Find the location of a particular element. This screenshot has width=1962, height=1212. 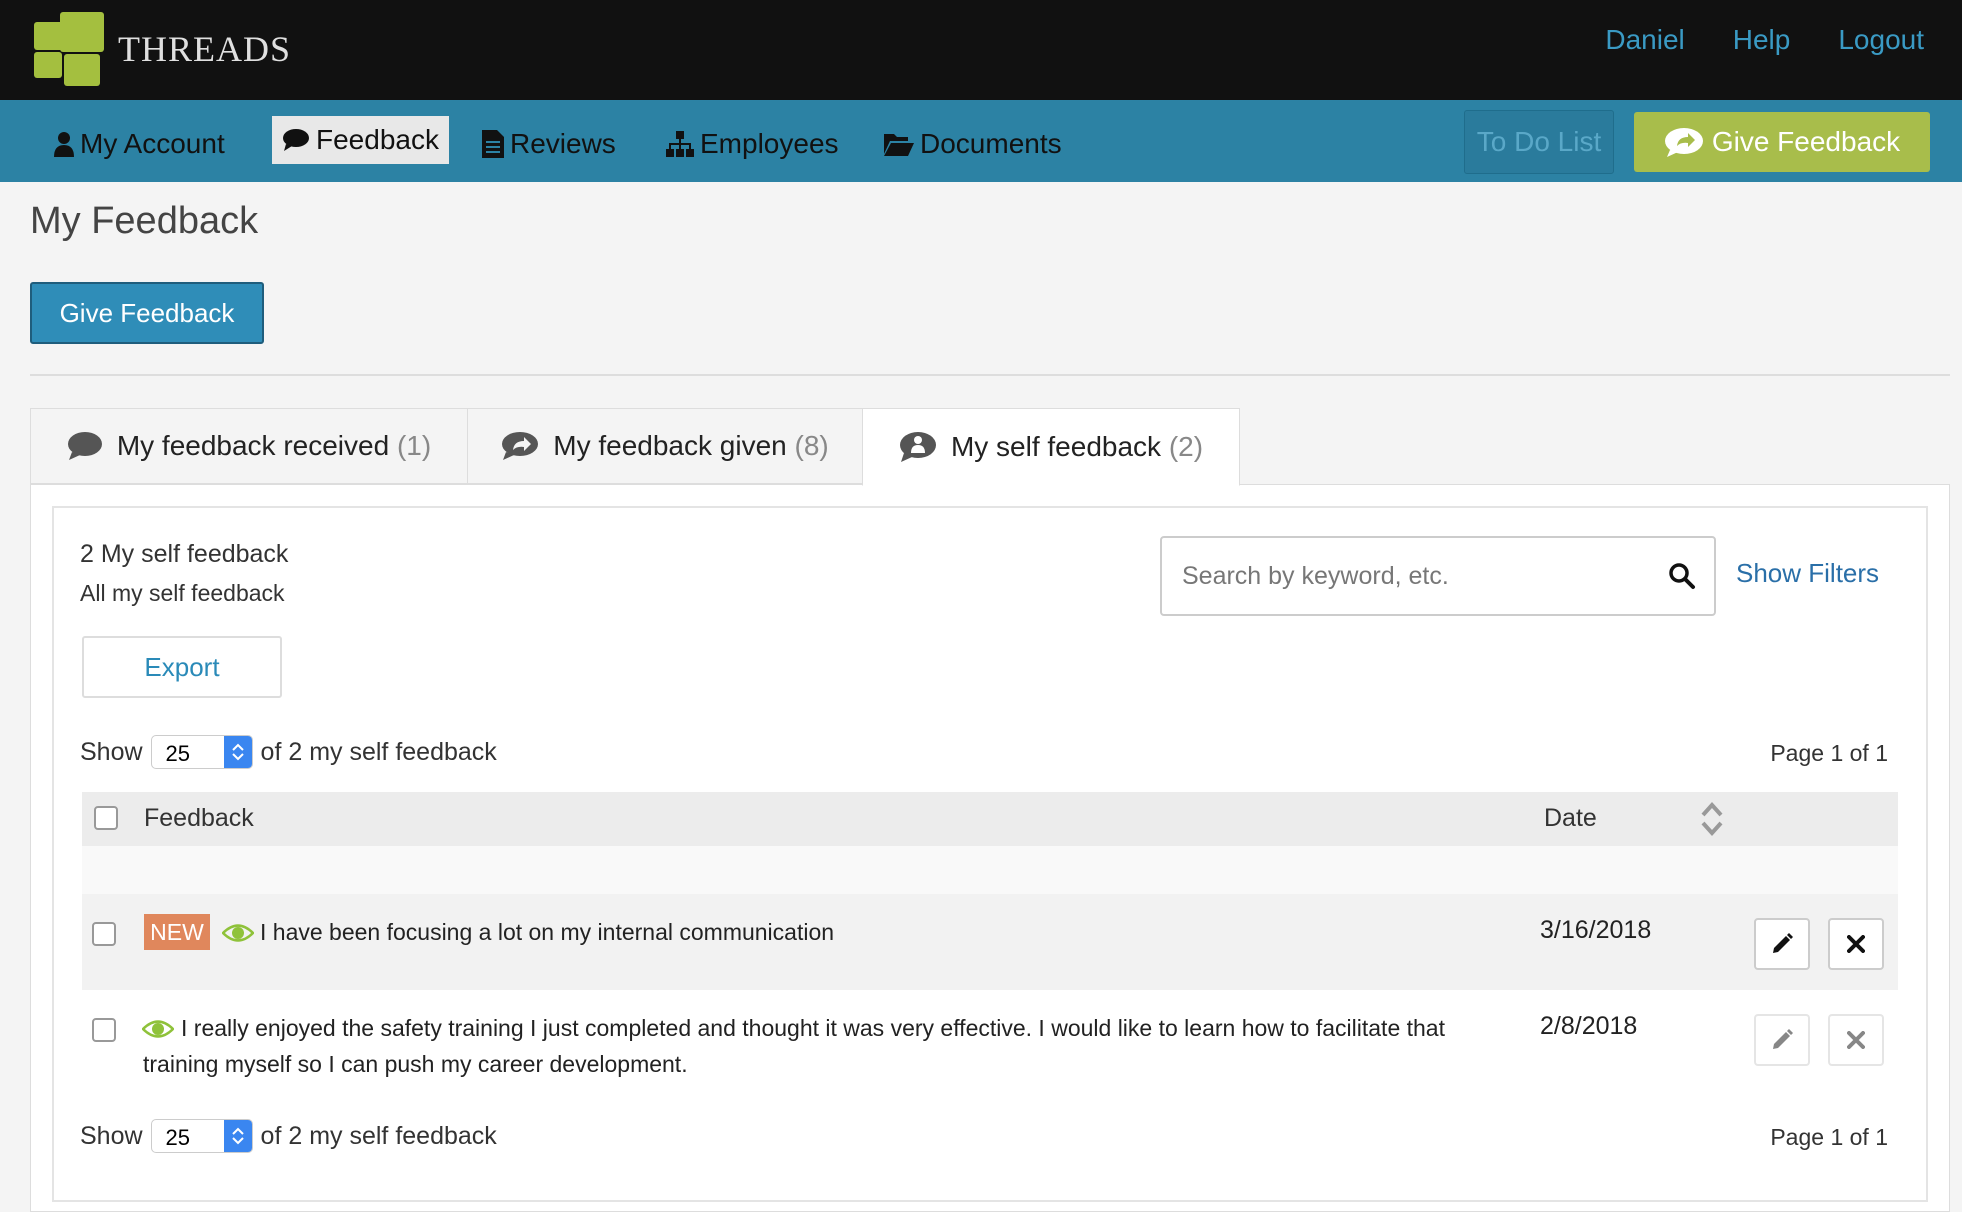

logout-link: Logout is located at coordinates (1881, 40).